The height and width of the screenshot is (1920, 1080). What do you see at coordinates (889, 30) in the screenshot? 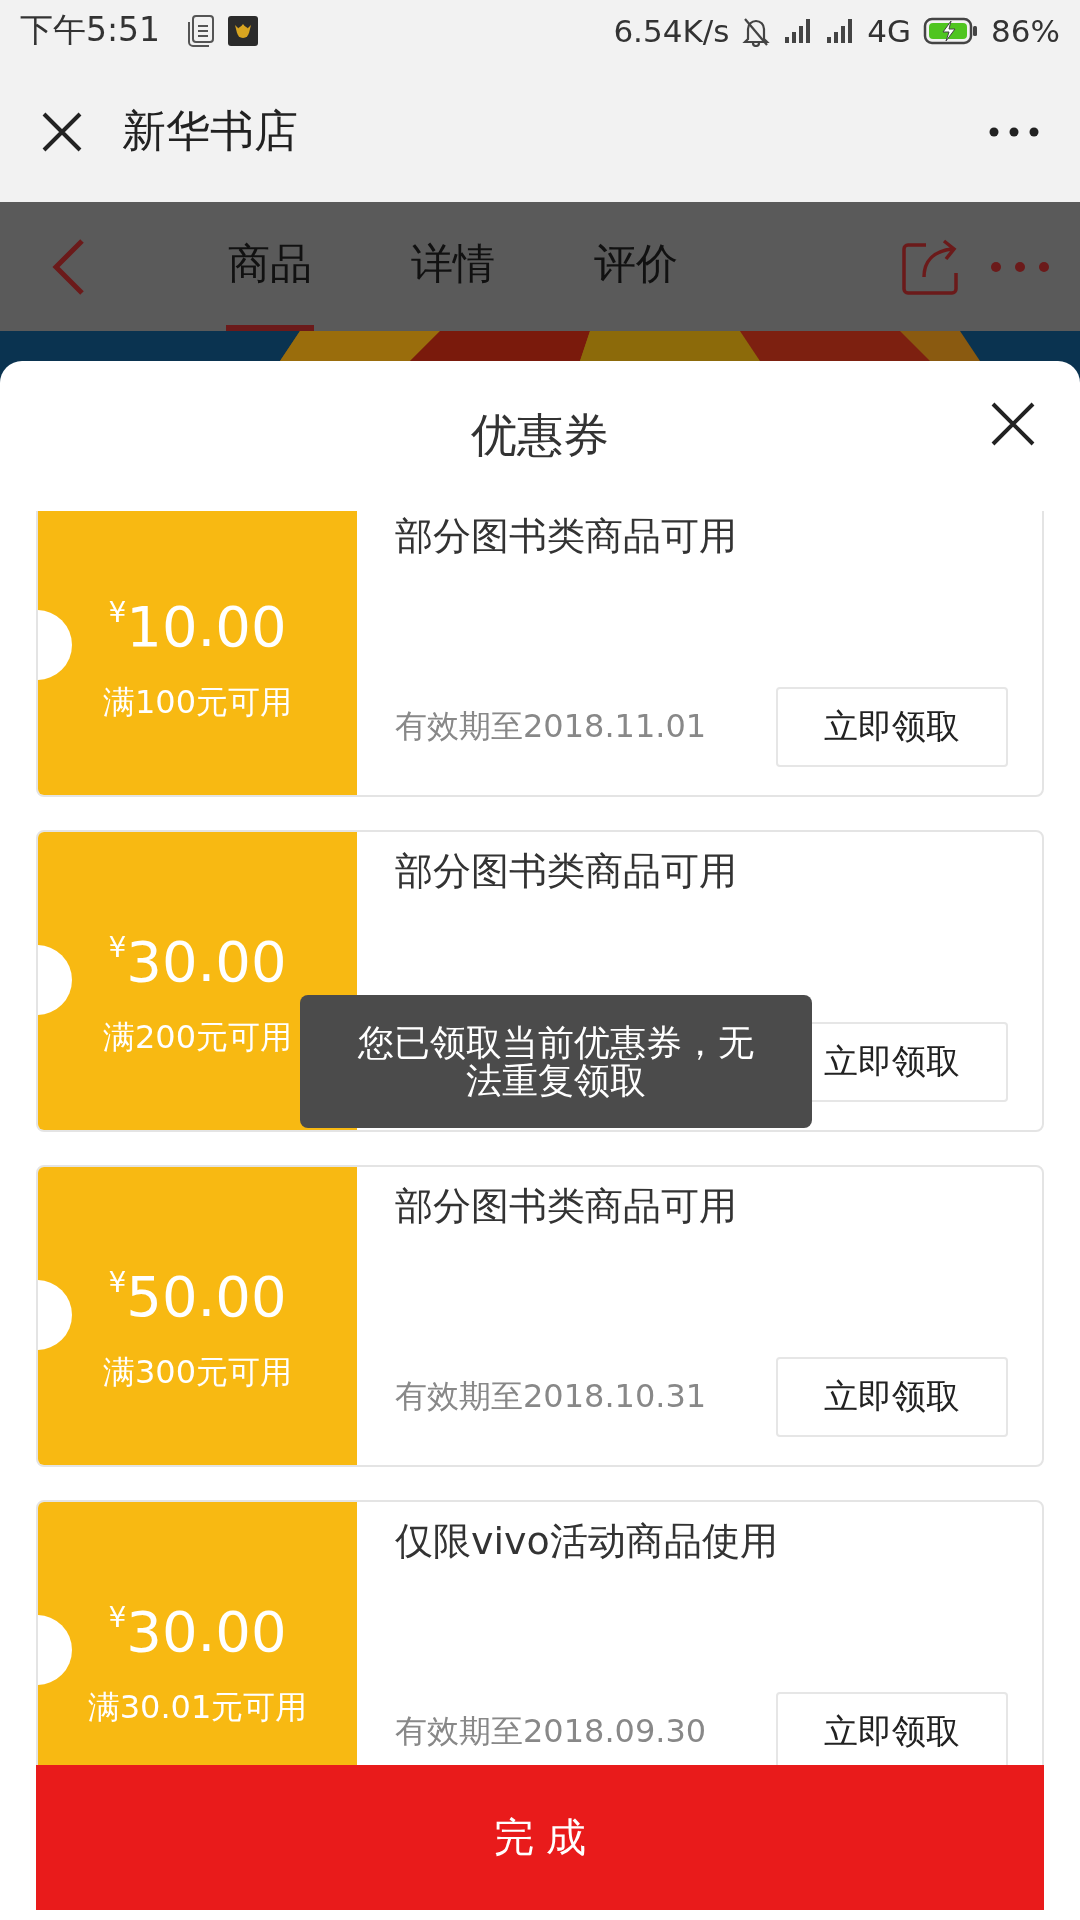
I see `network-type: 4G` at bounding box center [889, 30].